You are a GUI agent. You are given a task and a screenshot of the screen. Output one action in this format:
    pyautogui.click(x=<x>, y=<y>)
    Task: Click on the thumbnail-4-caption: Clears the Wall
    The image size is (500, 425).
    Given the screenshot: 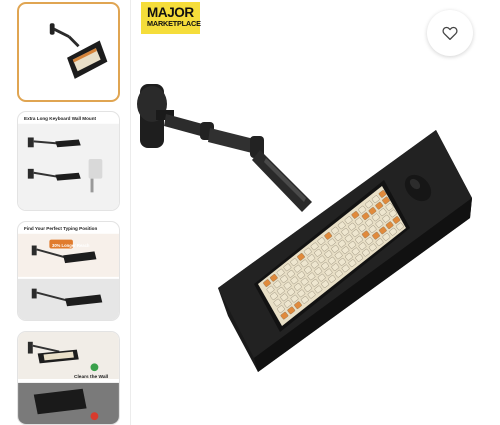 What is the action you would take?
    pyautogui.click(x=91, y=377)
    